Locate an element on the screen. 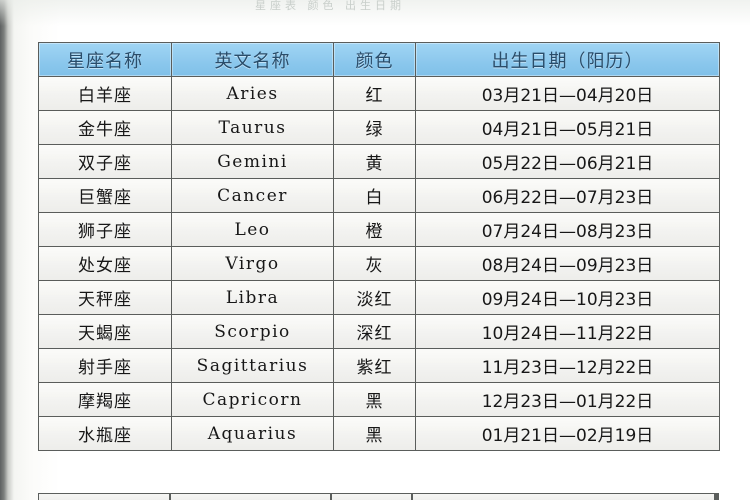 The image size is (750, 500). cell-birth-date: 12月23日—01月22日 is located at coordinates (567, 399).